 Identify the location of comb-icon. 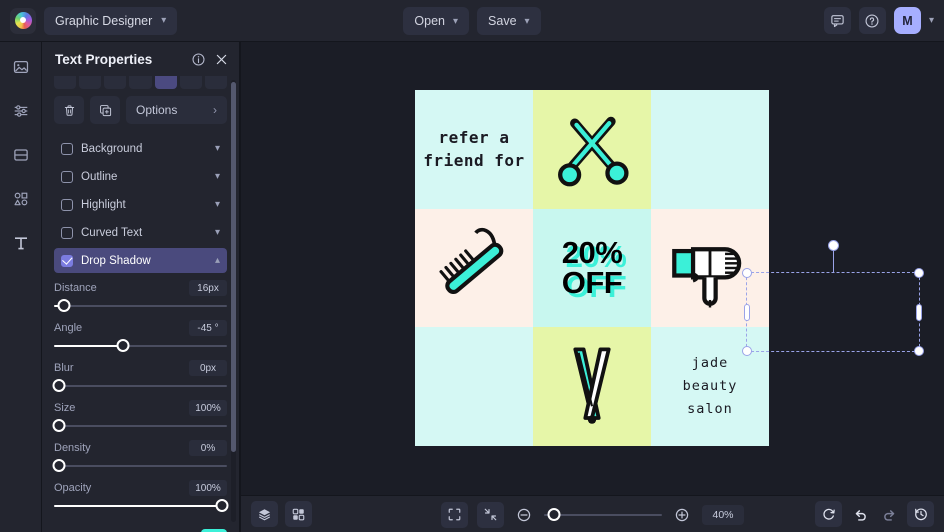
(471, 261).